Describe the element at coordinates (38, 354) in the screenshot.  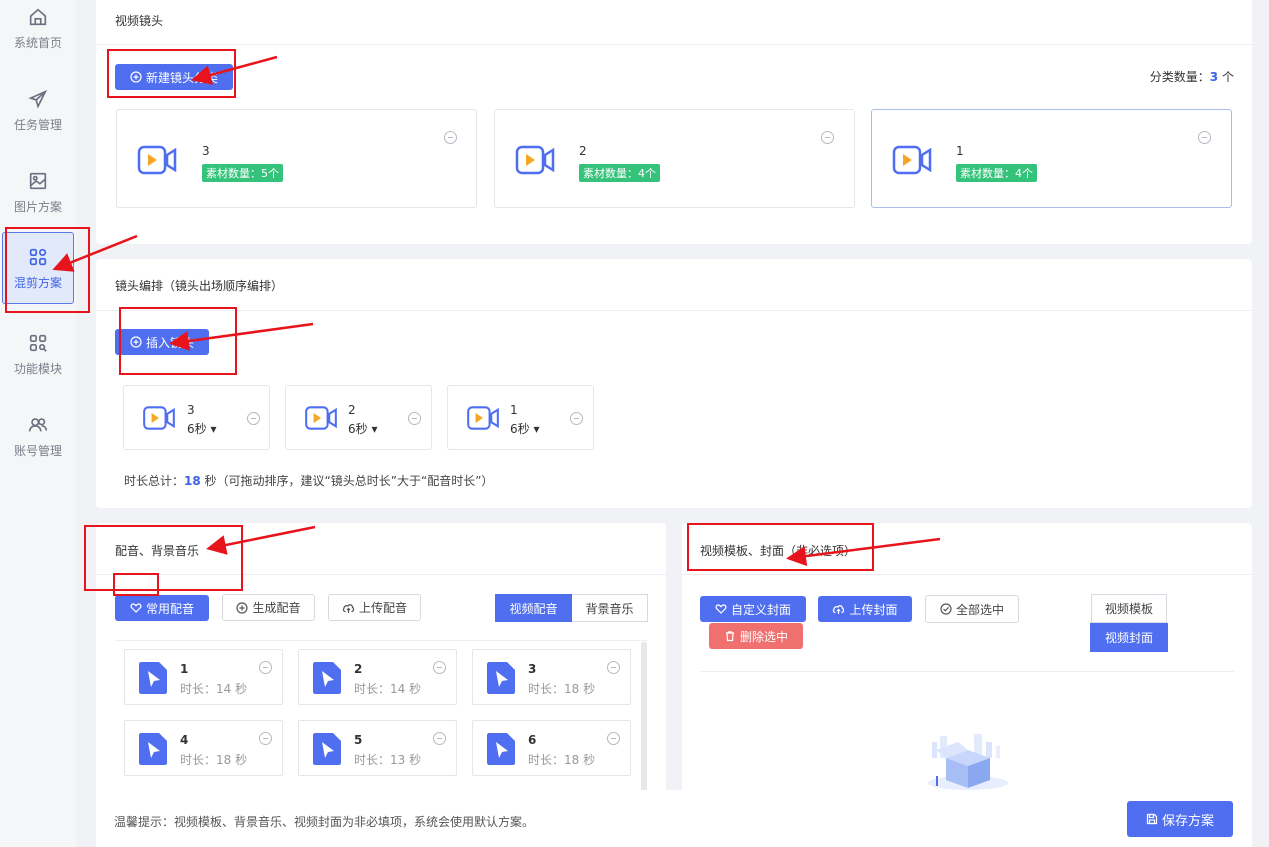
I see `sidebar-item-modules: 功能模块` at that location.